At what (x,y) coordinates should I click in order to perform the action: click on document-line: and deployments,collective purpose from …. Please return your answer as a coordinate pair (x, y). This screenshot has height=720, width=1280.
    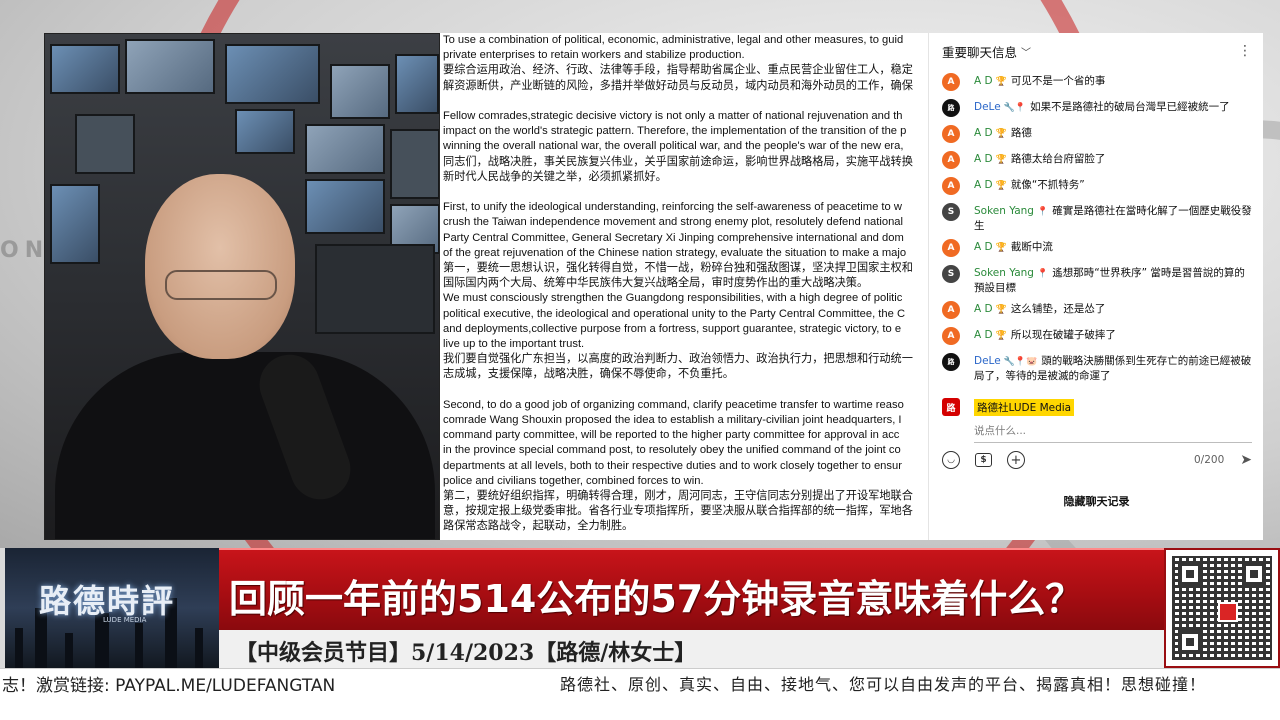
    Looking at the image, I should click on (672, 328).